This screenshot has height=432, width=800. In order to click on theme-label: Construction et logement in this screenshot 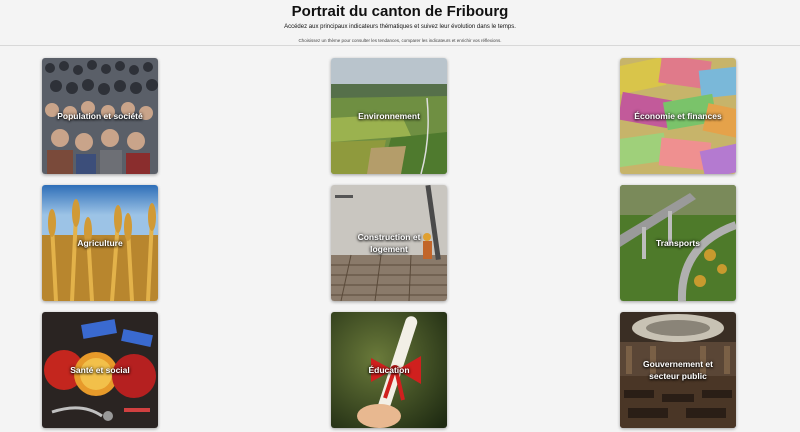, I will do `click(389, 243)`.